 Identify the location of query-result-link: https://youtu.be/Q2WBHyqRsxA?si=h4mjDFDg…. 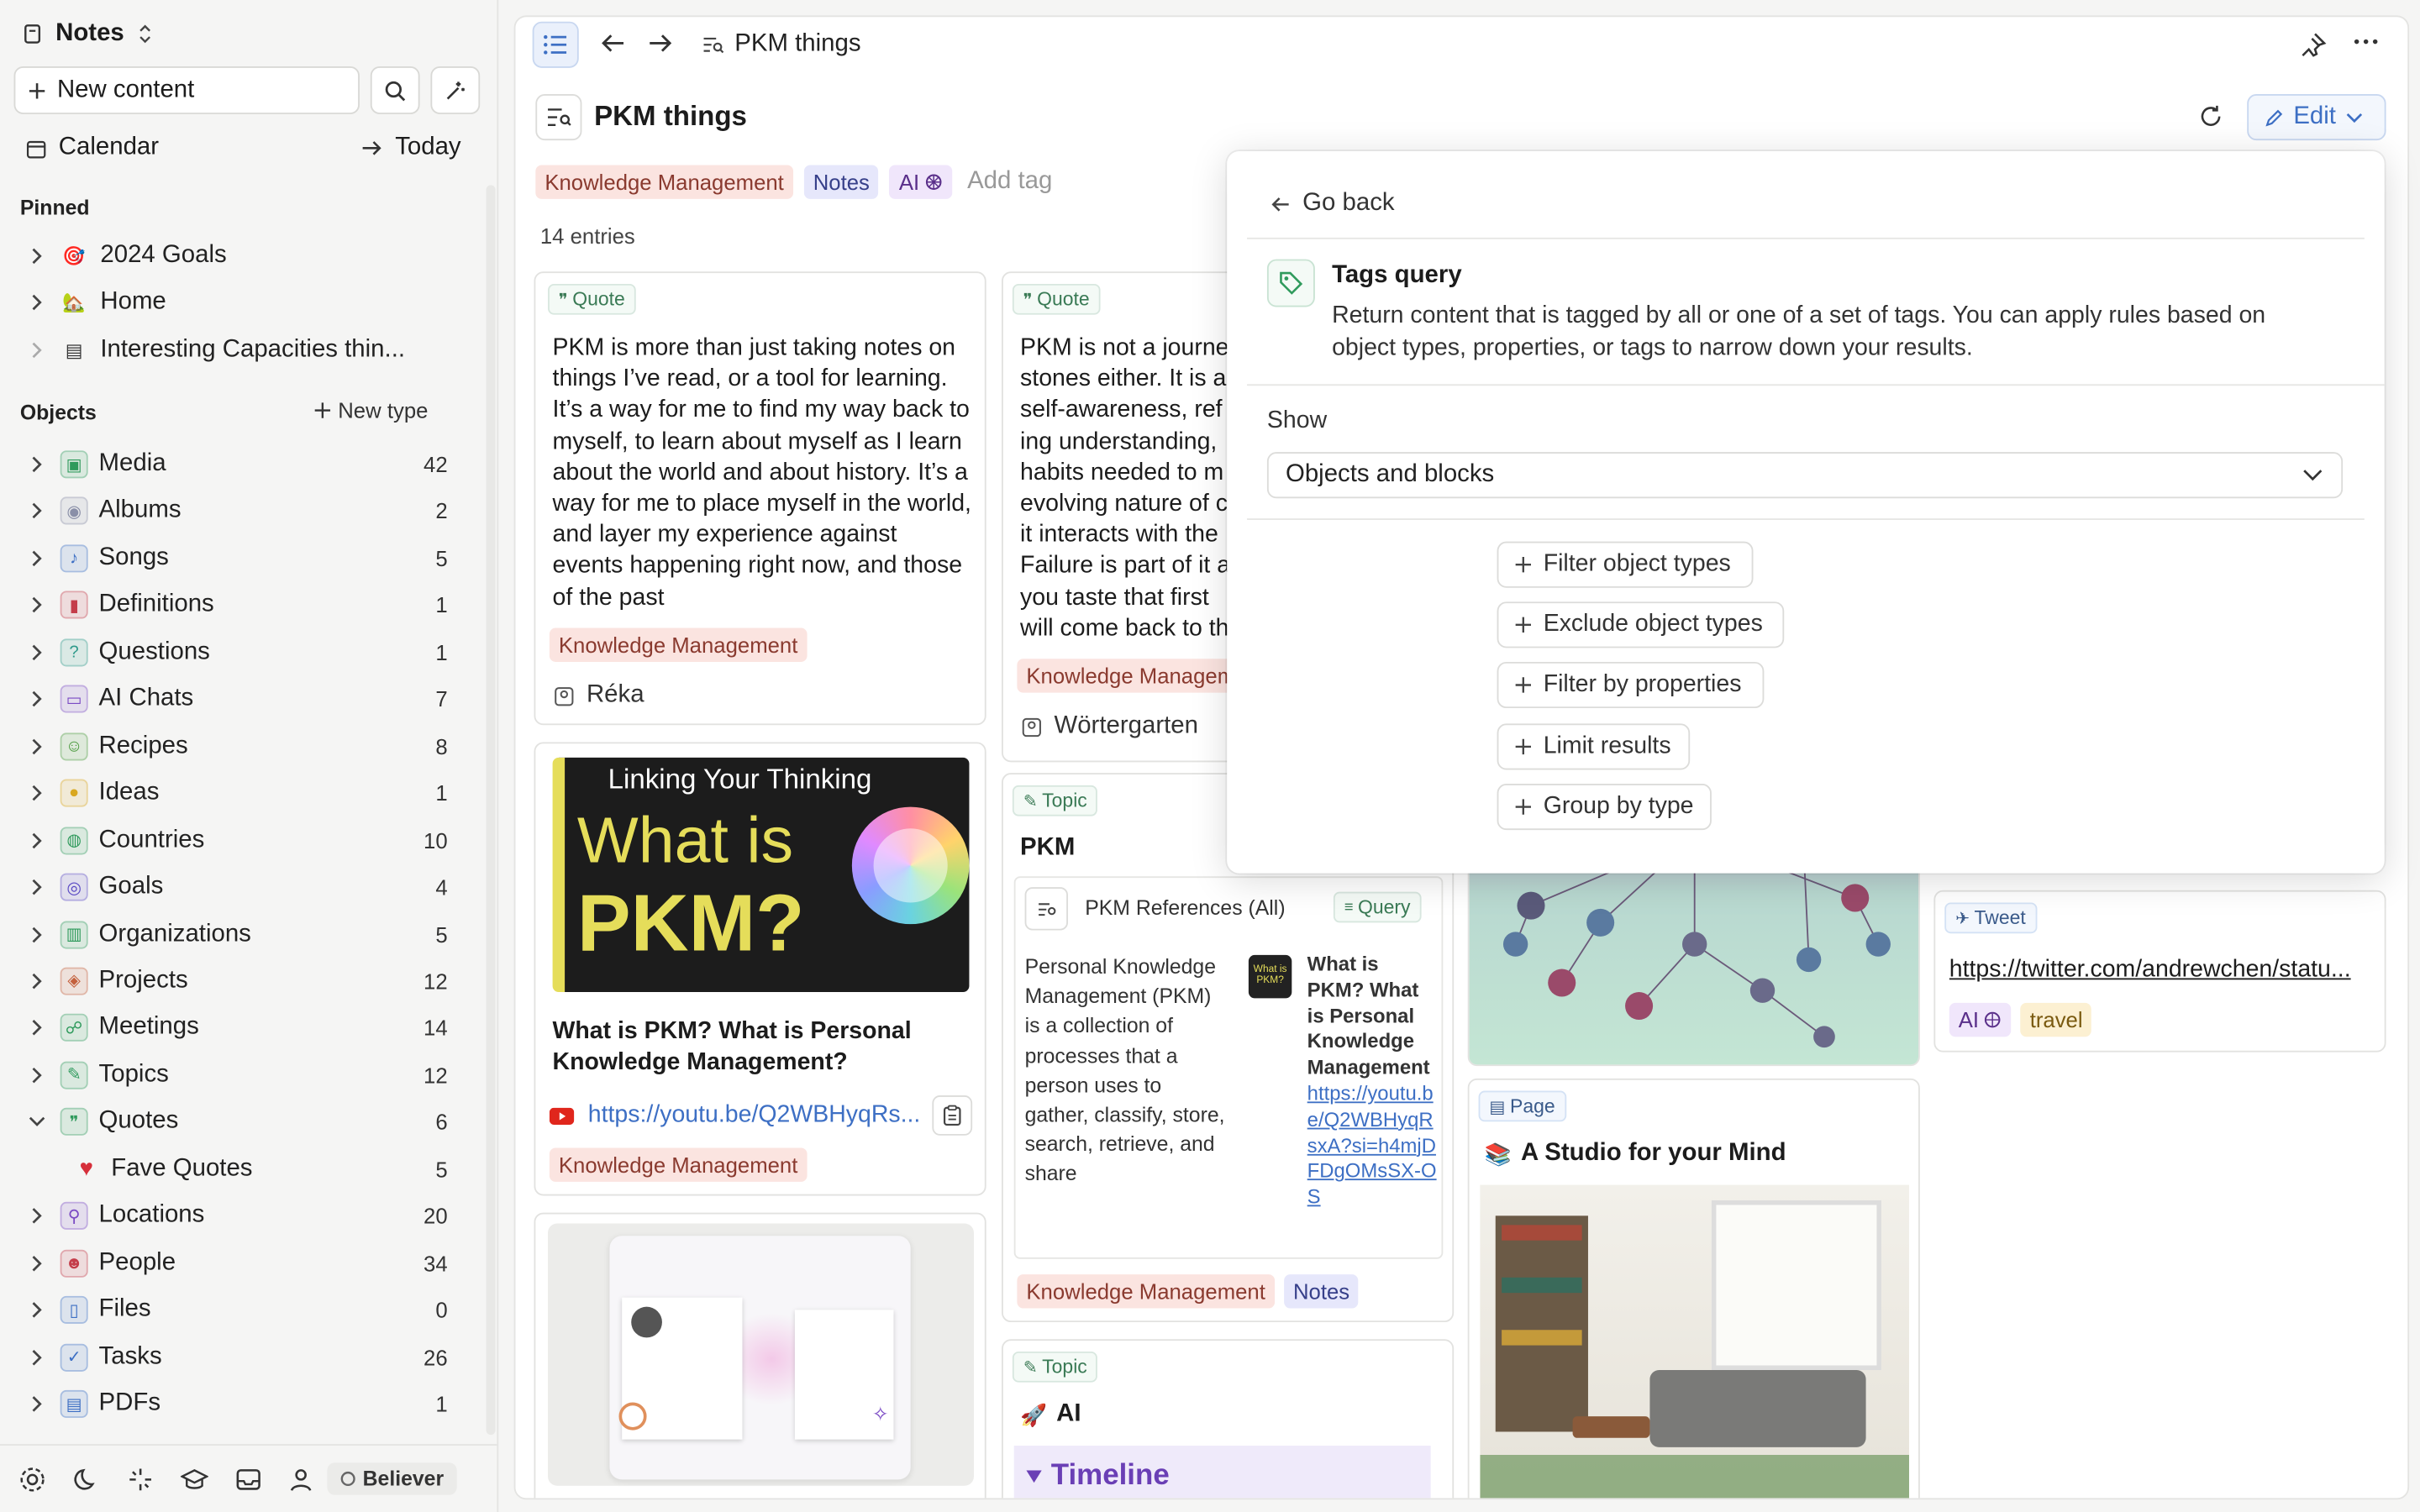
(1372, 1146).